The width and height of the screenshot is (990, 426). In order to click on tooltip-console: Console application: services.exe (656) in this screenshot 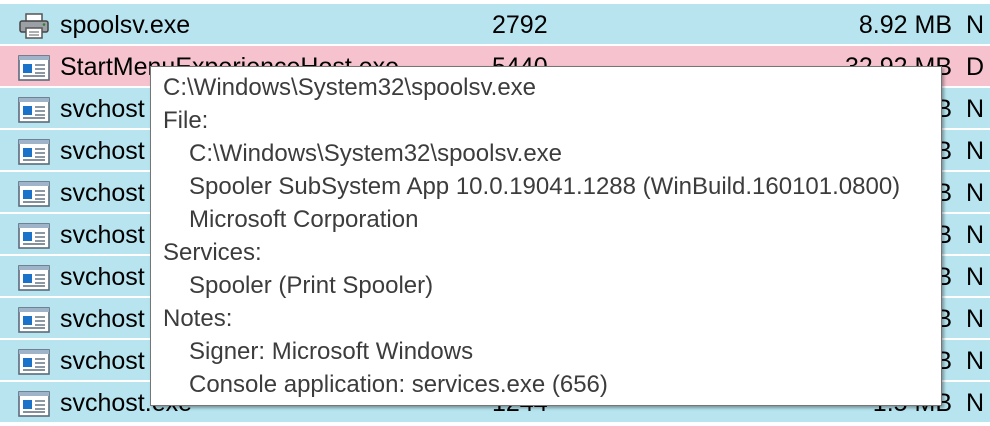, I will do `click(398, 384)`.